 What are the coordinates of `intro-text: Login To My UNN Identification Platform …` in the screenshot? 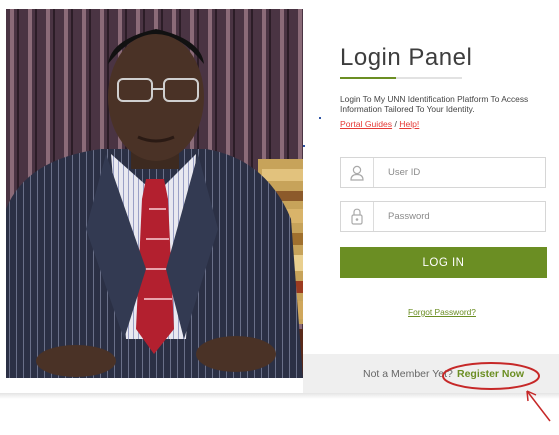 It's located at (434, 104).